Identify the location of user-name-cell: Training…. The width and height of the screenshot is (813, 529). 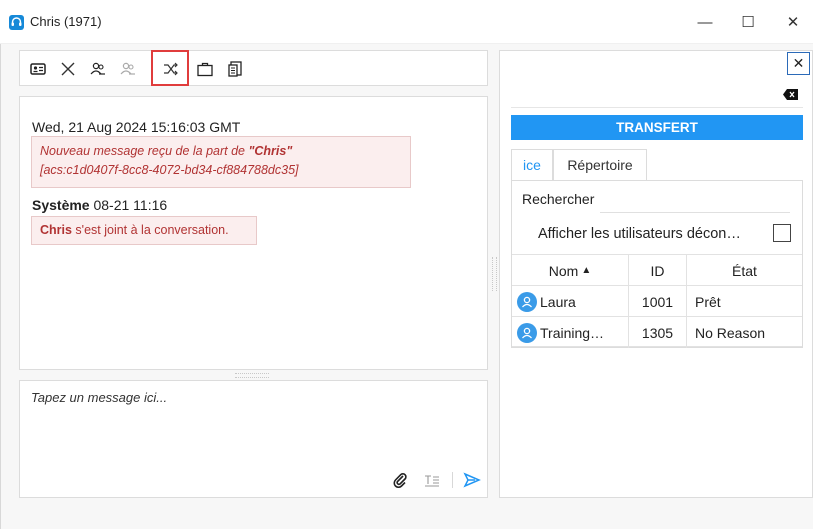
(570, 332).